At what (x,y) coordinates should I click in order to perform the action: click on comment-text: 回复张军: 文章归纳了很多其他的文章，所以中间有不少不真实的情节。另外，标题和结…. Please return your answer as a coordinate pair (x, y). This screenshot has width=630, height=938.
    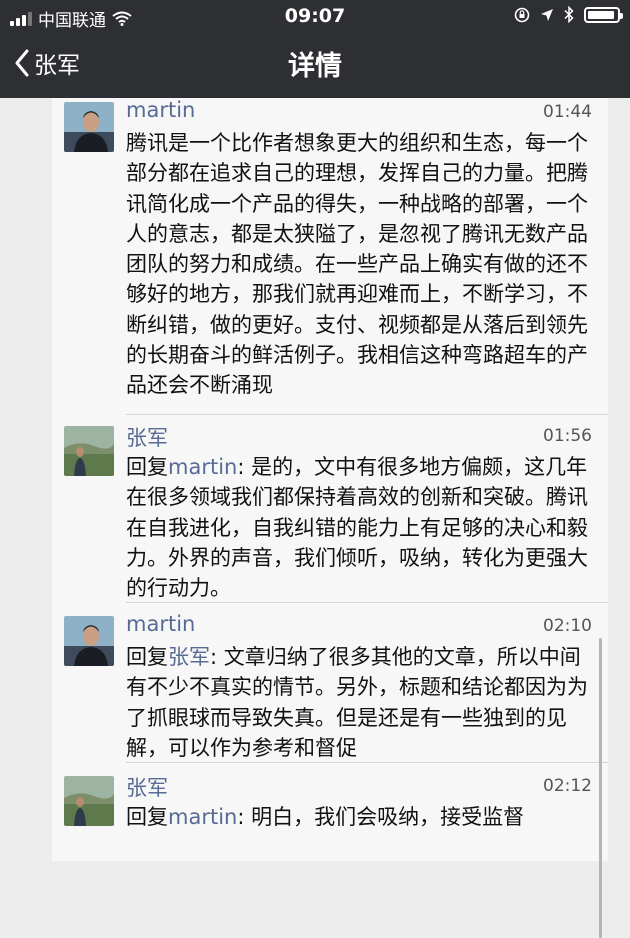
    Looking at the image, I should click on (361, 702).